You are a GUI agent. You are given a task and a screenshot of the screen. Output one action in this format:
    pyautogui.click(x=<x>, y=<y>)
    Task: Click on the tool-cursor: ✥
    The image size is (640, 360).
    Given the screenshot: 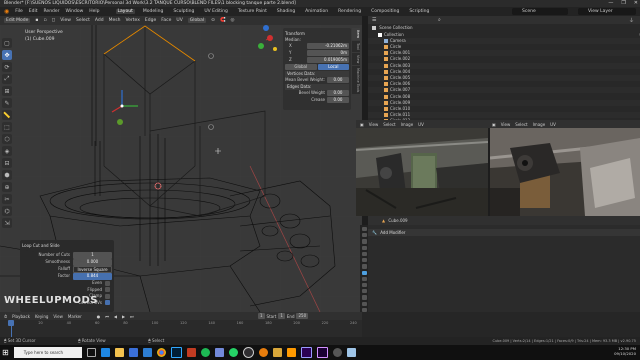 What is the action you would take?
    pyautogui.click(x=7, y=55)
    